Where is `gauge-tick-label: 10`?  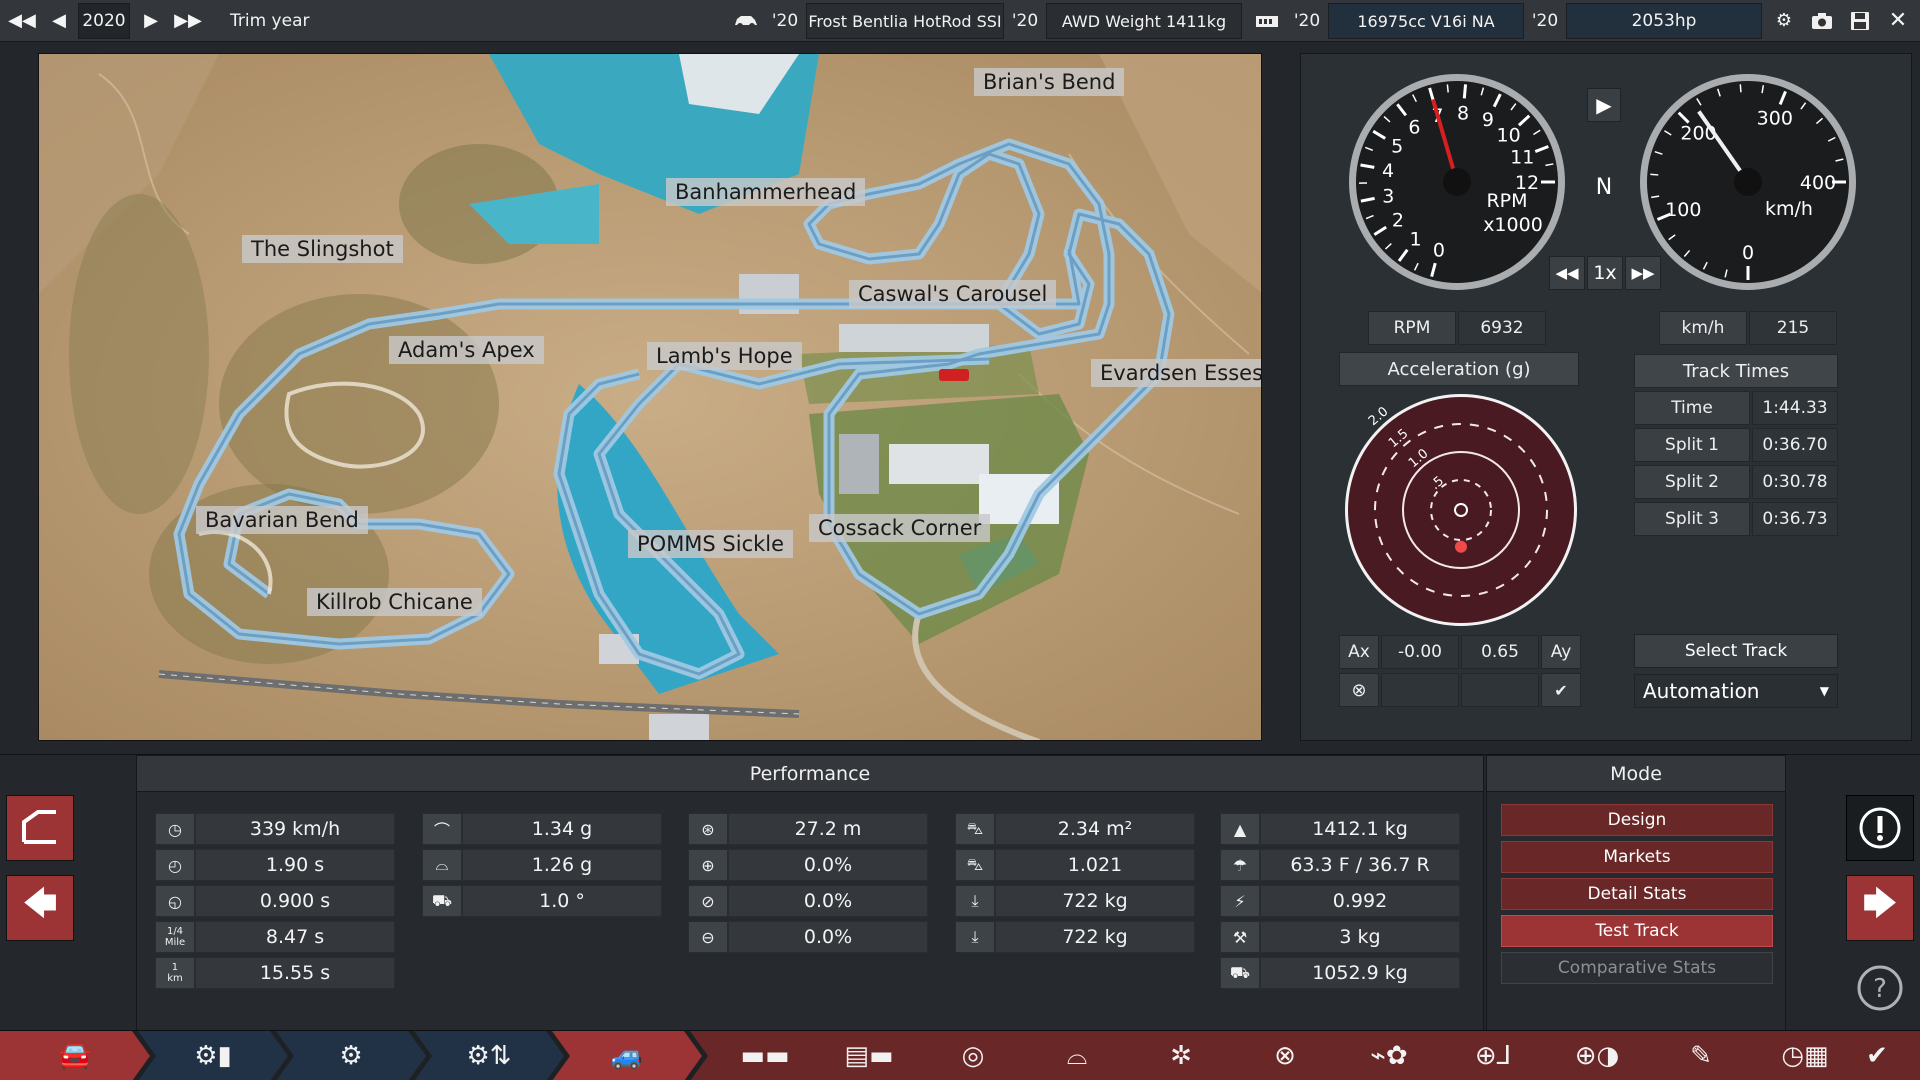 gauge-tick-label: 10 is located at coordinates (1509, 136).